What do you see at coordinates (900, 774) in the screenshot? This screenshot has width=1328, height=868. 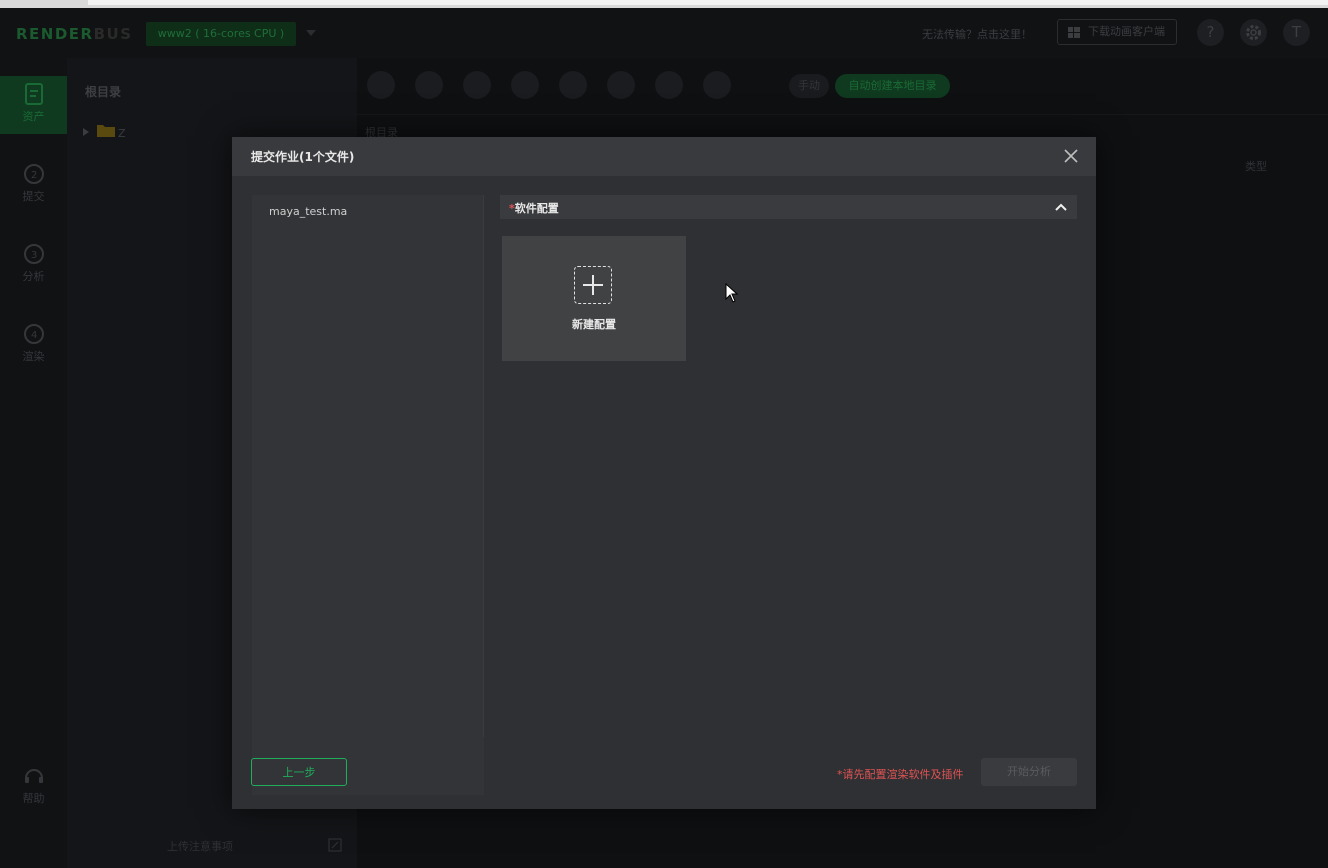 I see `config-warning-text: *请先配置渲染软件及插件` at bounding box center [900, 774].